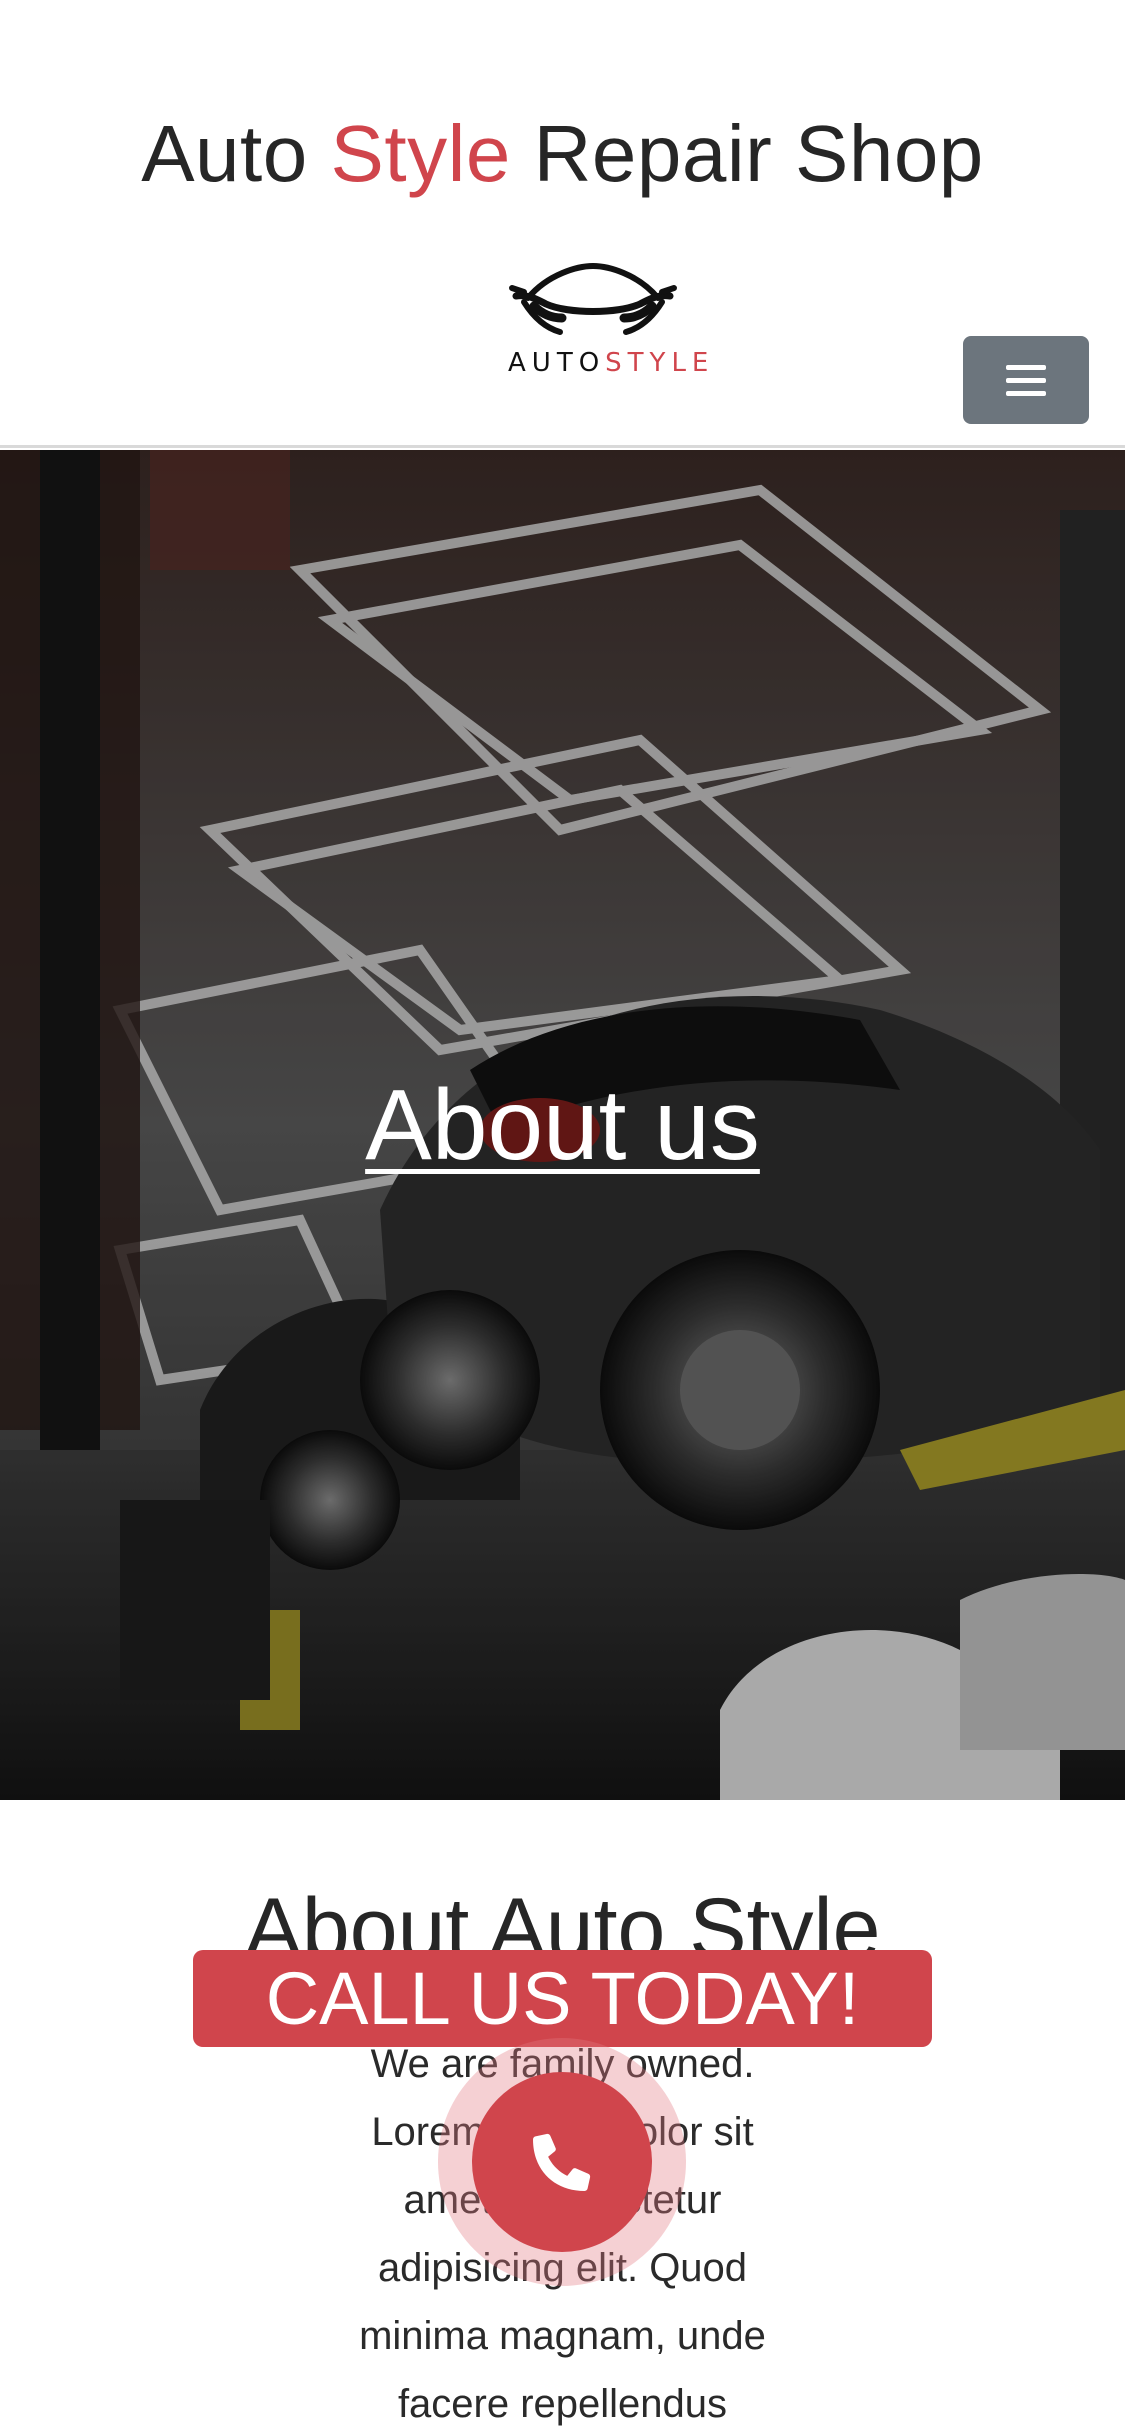 The width and height of the screenshot is (1125, 2436). I want to click on car-logo-icon, so click(593, 298).